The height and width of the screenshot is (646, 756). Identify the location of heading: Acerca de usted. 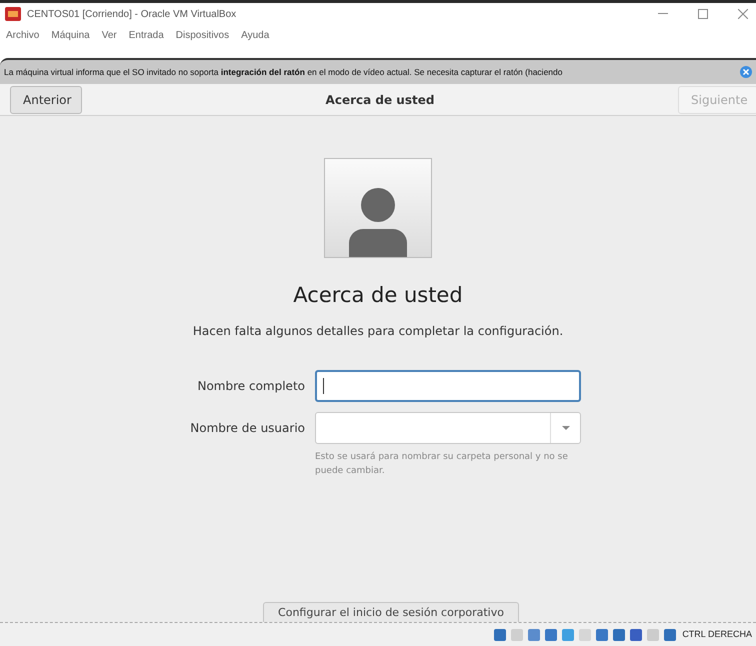
(378, 295).